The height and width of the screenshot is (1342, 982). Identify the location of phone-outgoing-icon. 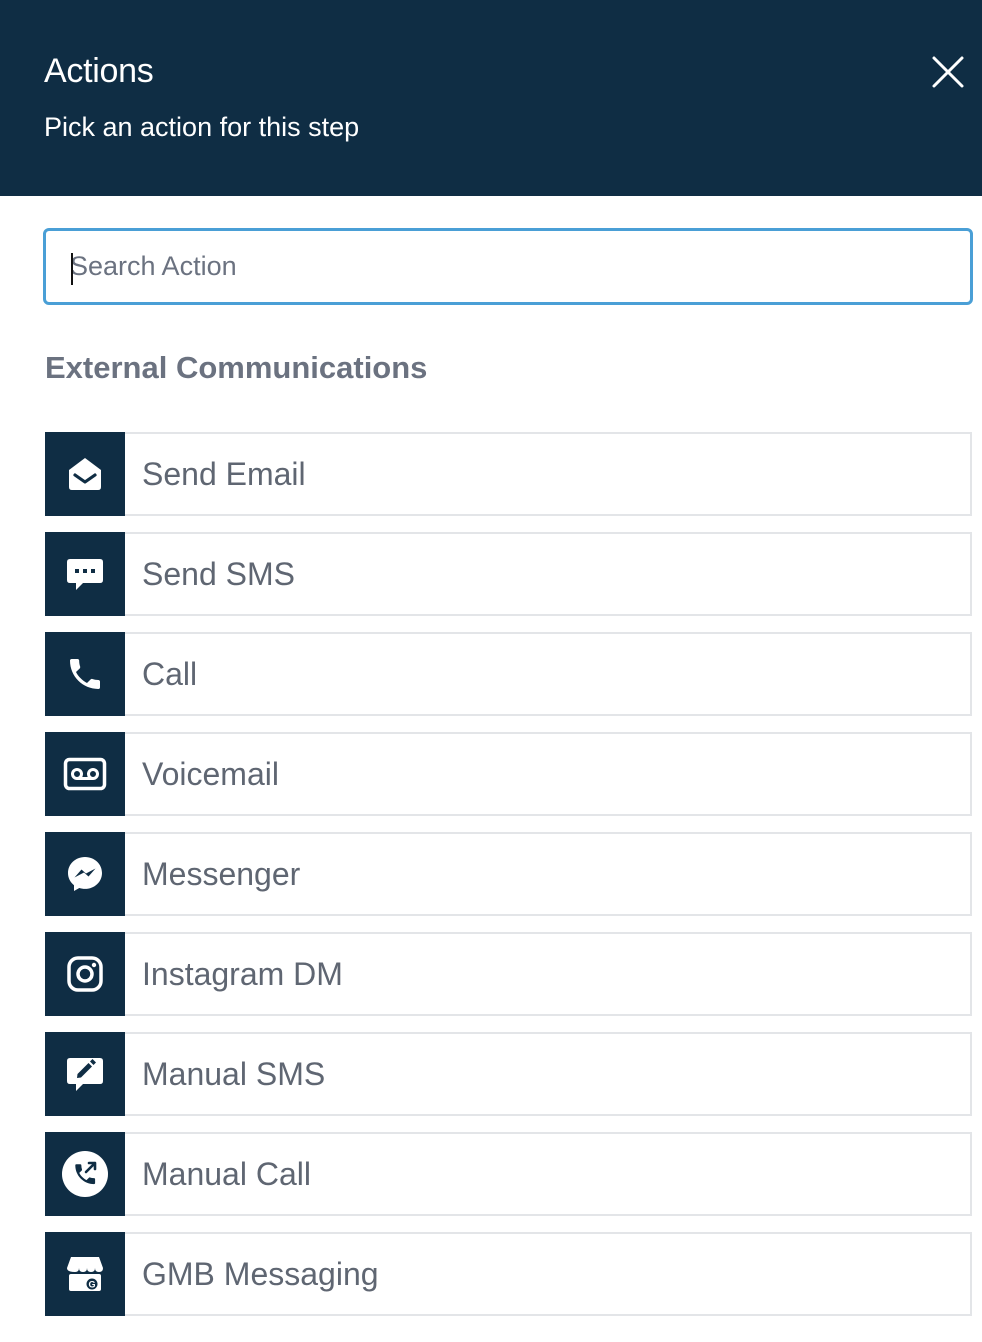
(85, 1174).